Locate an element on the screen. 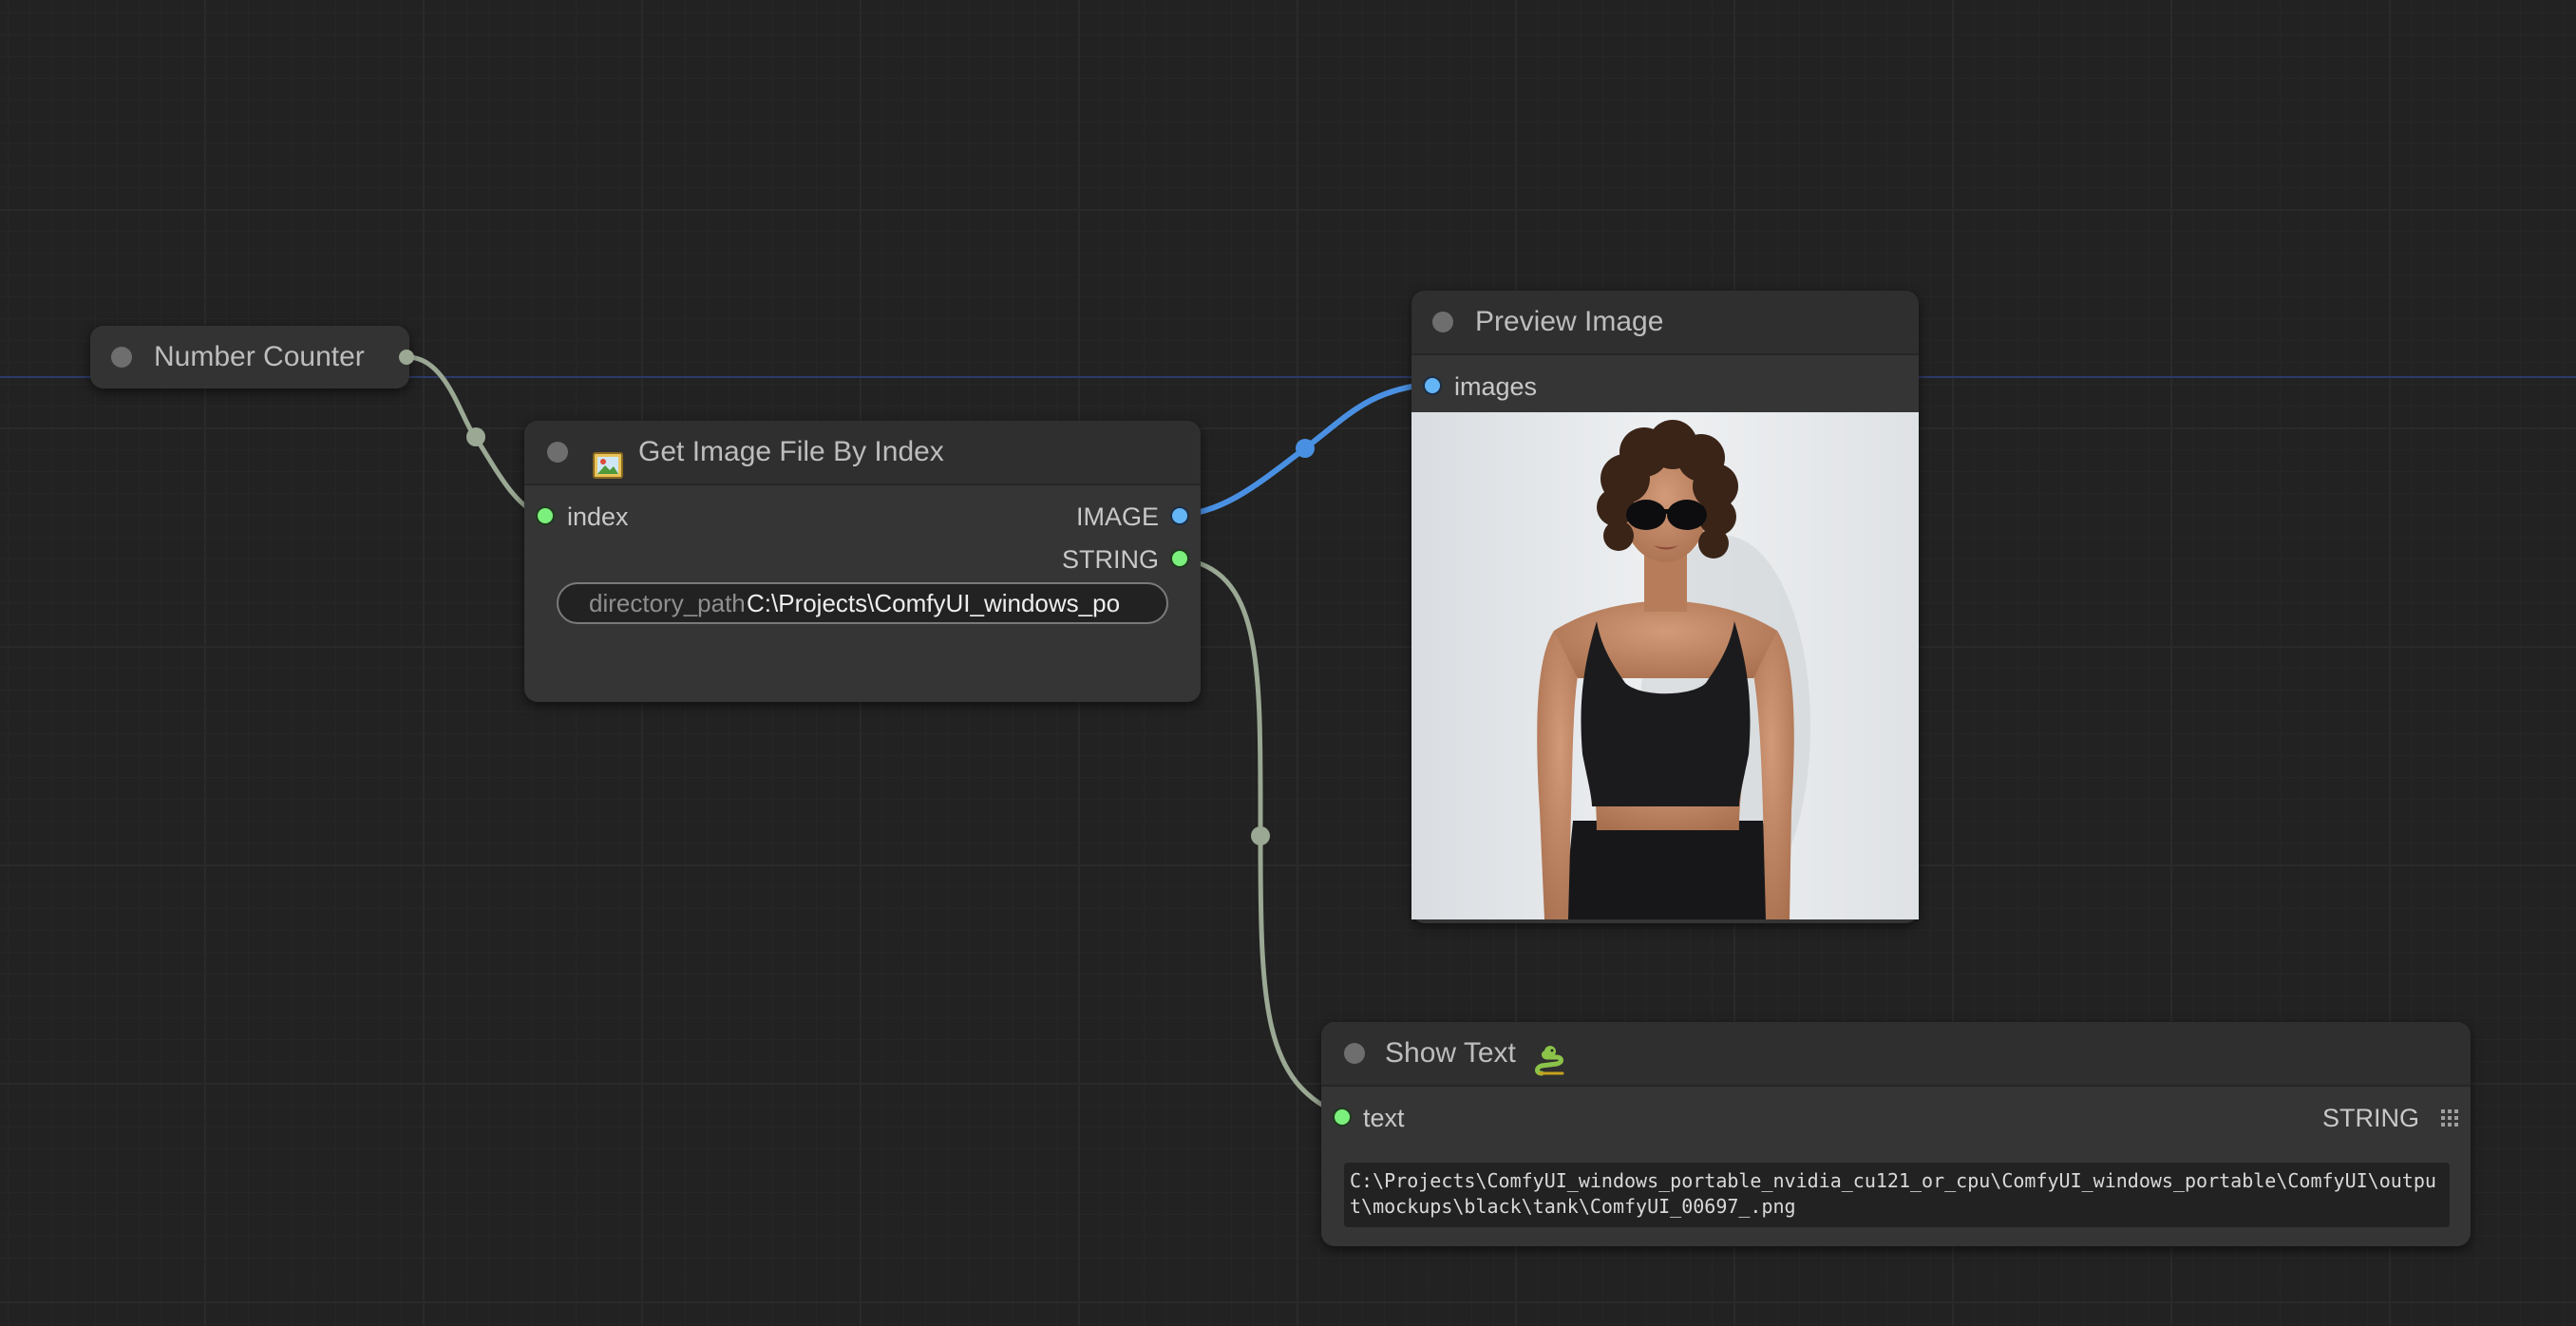  snake-icon is located at coordinates (1550, 1056).